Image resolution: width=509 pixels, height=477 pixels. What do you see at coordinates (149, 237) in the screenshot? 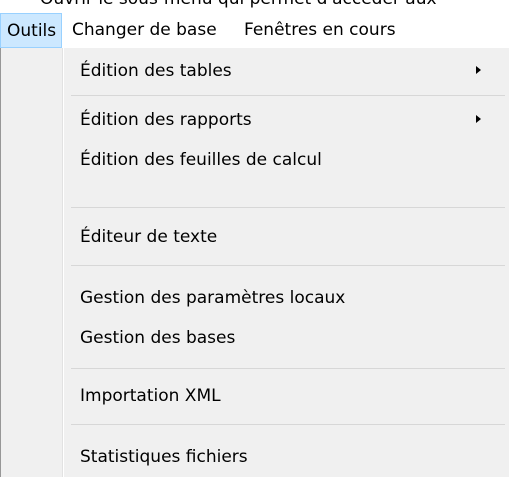
I see `menu-item-label: Éditeur de texte` at bounding box center [149, 237].